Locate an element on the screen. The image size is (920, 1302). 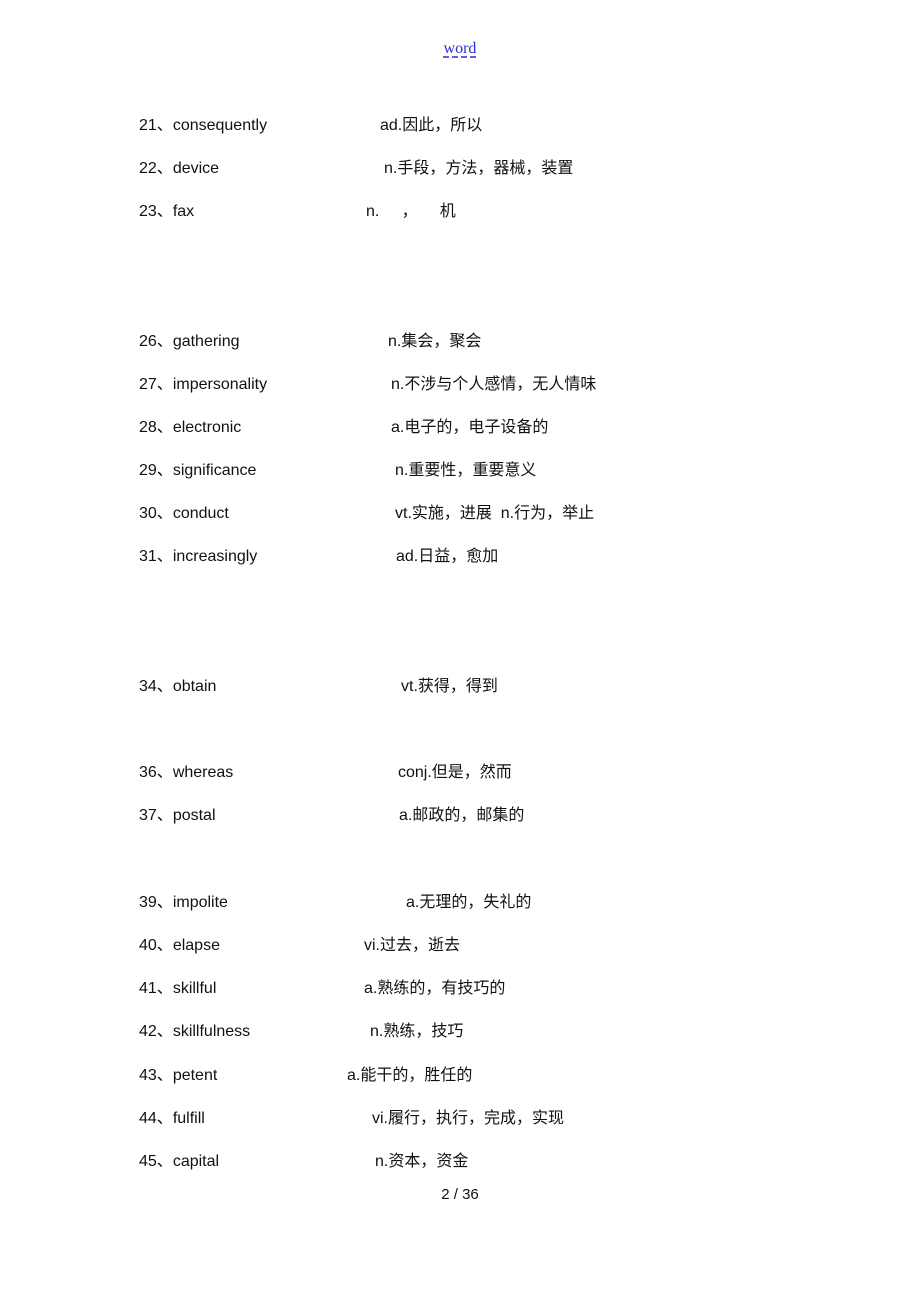
entry-word: elapse is located at coordinates (196, 945).